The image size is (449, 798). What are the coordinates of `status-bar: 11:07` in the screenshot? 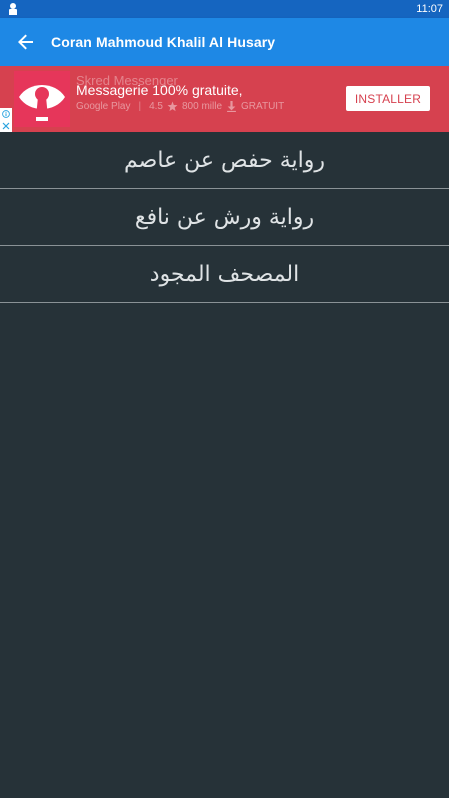 It's located at (224, 9).